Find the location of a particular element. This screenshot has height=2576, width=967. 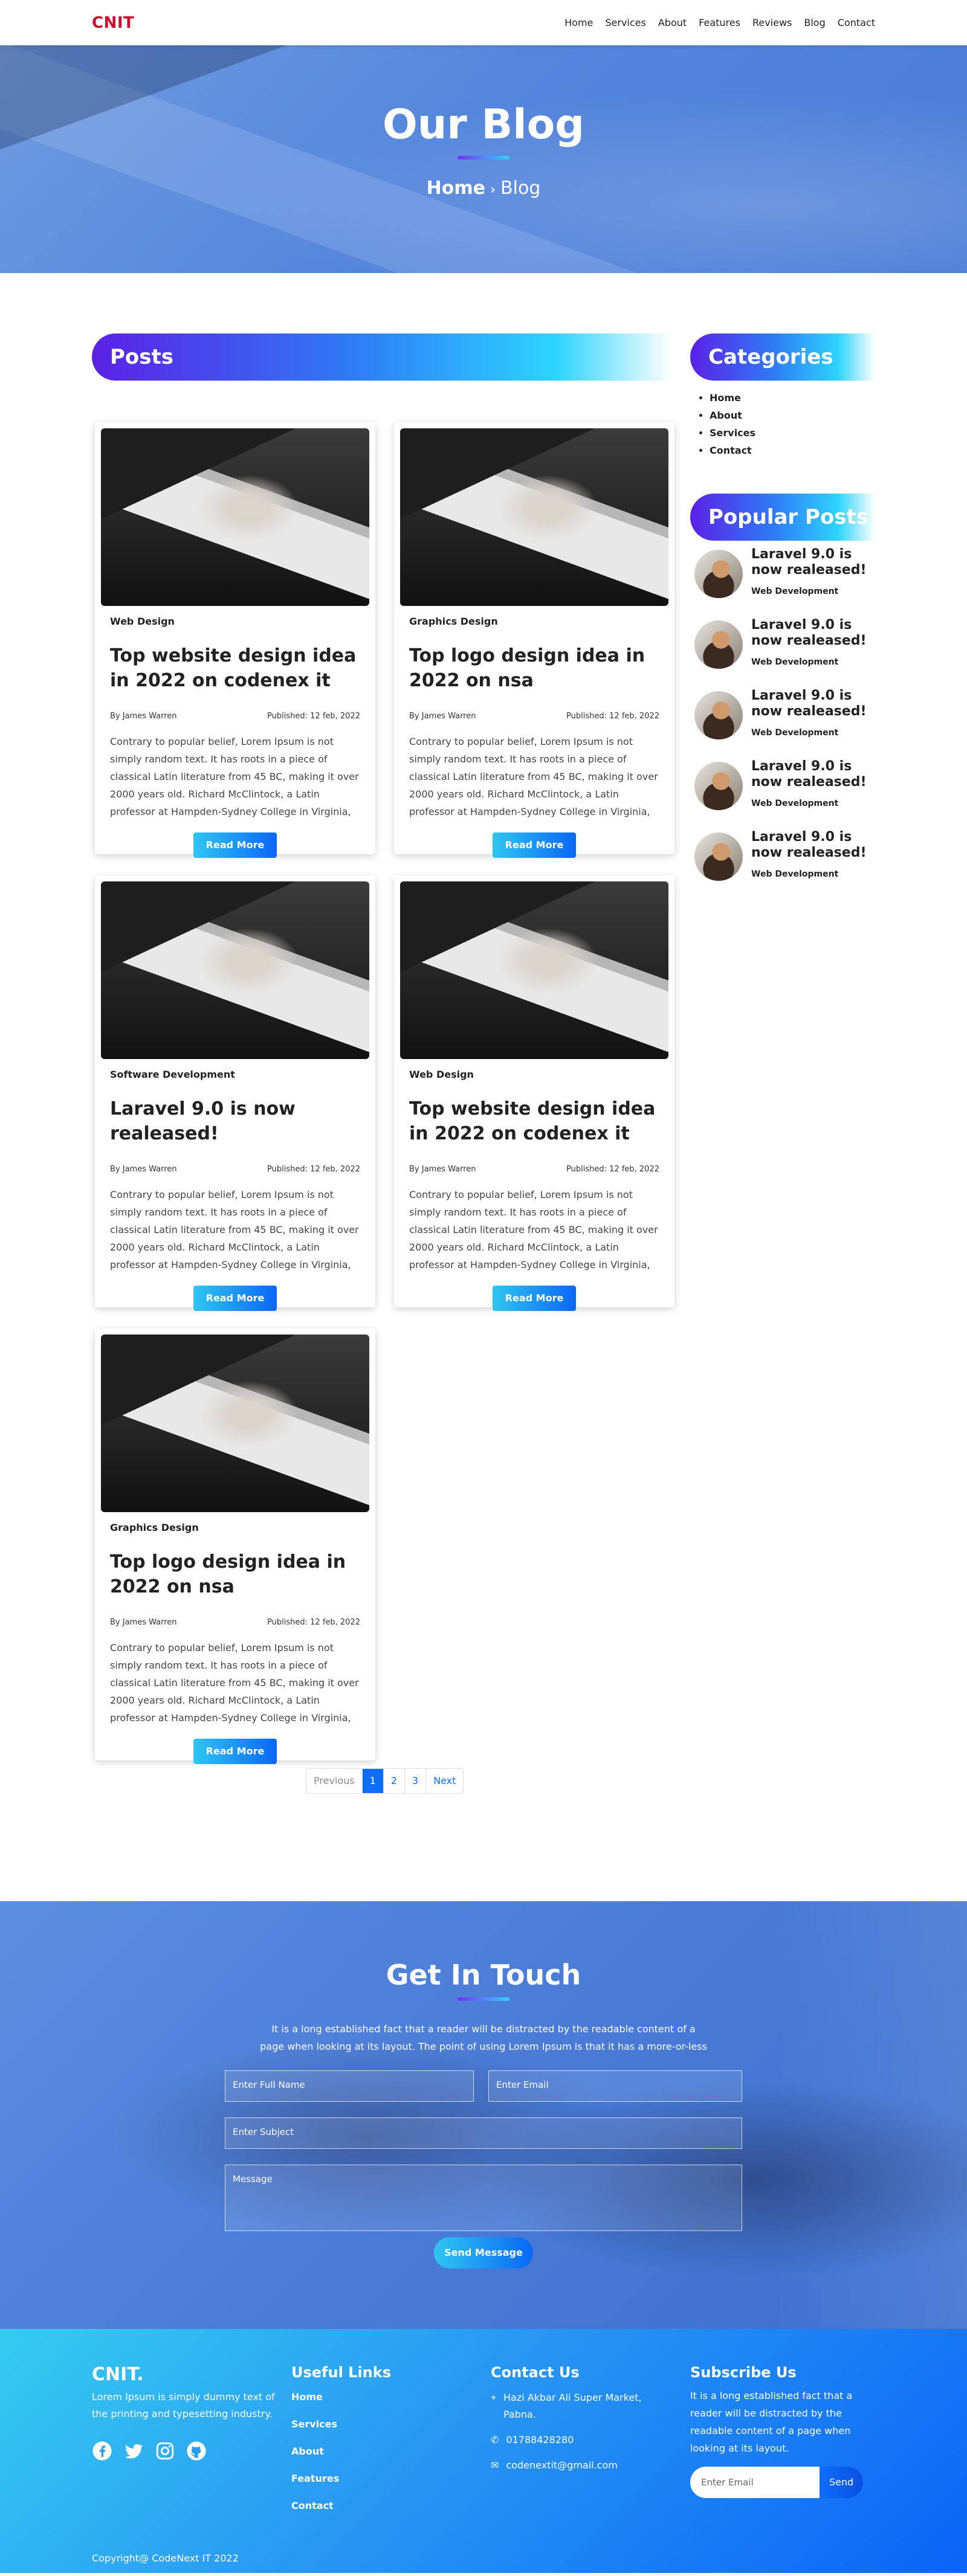

category-link: About is located at coordinates (732, 416).